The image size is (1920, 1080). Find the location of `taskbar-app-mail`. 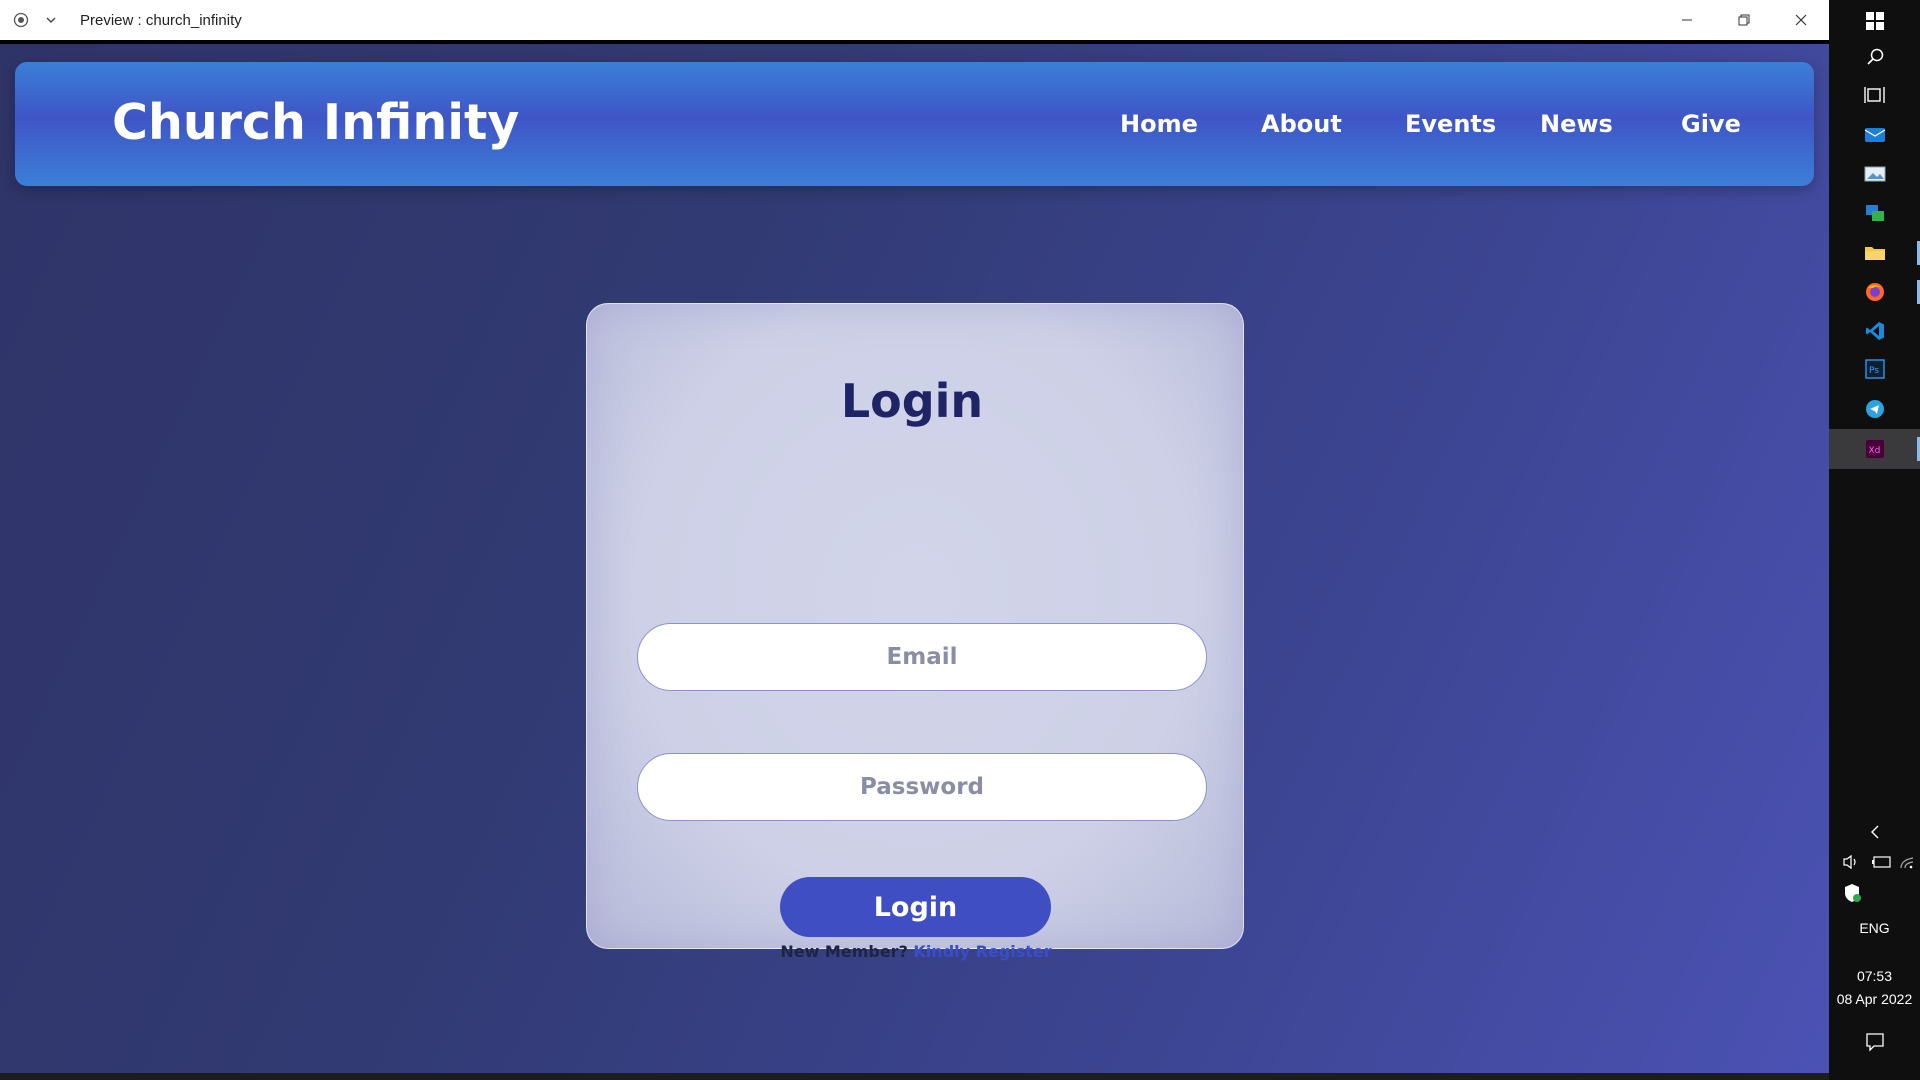

taskbar-app-mail is located at coordinates (1874, 135).